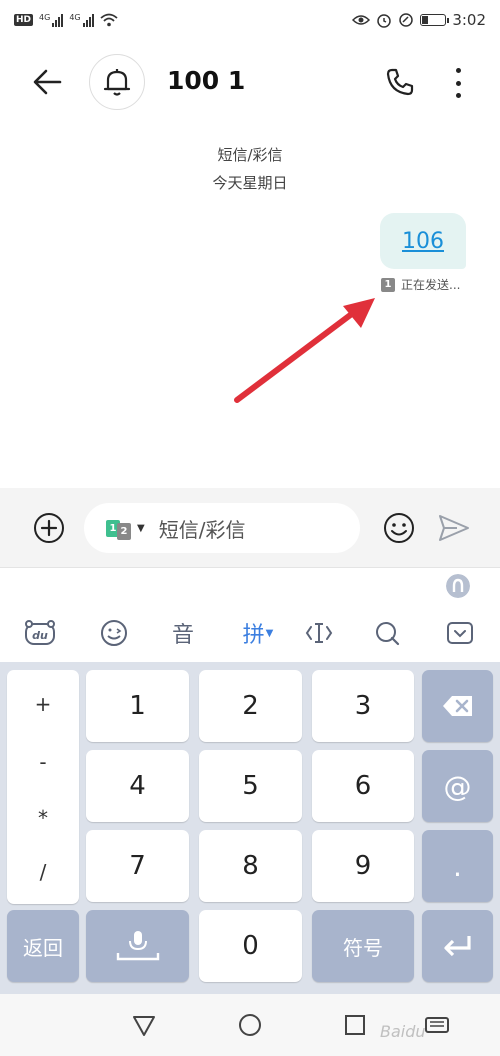 The image size is (500, 1056). I want to click on assistant-icon, so click(458, 586).